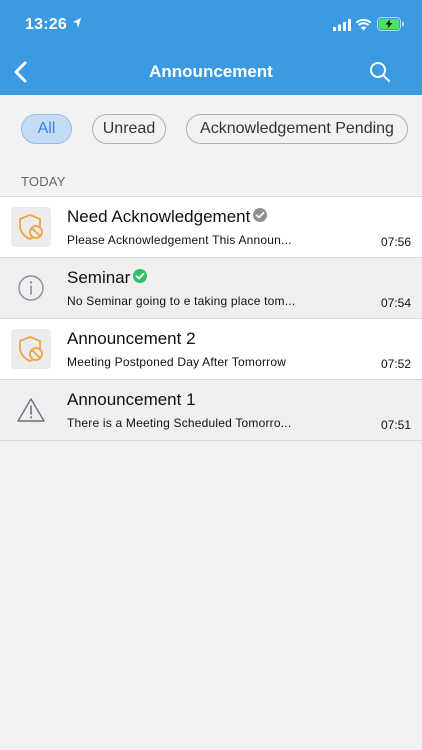 The image size is (422, 750). I want to click on status-bar: 13:26, so click(211, 24).